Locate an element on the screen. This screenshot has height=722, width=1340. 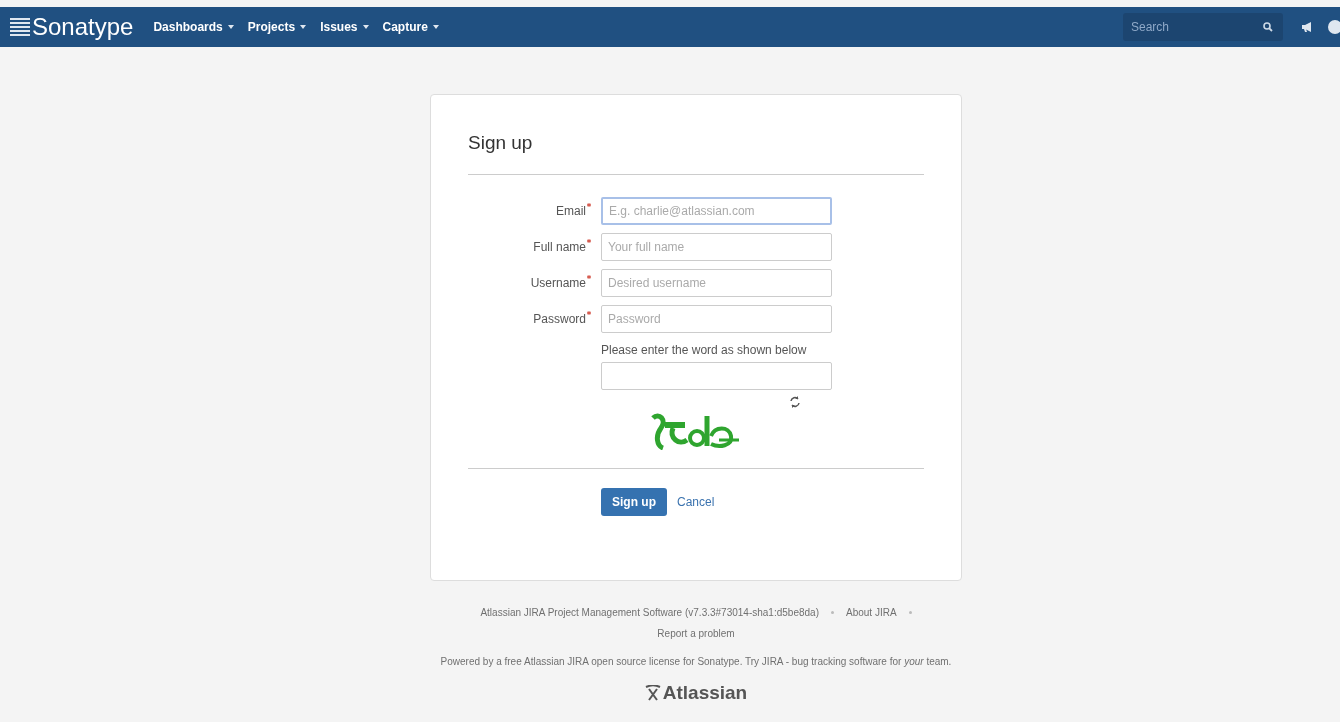
text-input: Password is located at coordinates (716, 319).